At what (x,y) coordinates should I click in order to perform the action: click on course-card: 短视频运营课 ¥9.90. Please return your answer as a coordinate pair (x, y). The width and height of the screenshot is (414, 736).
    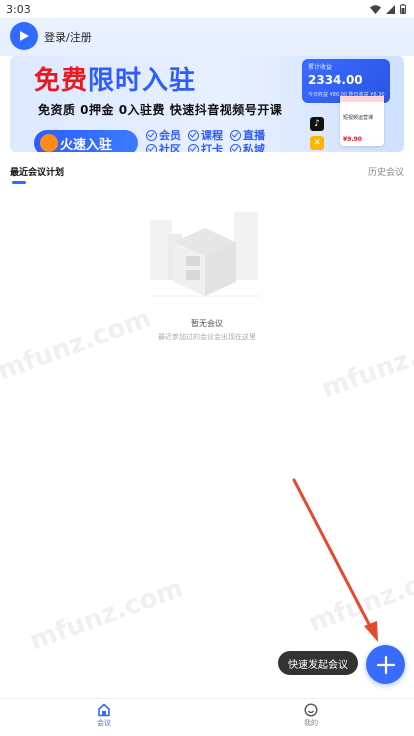
    Looking at the image, I should click on (362, 121).